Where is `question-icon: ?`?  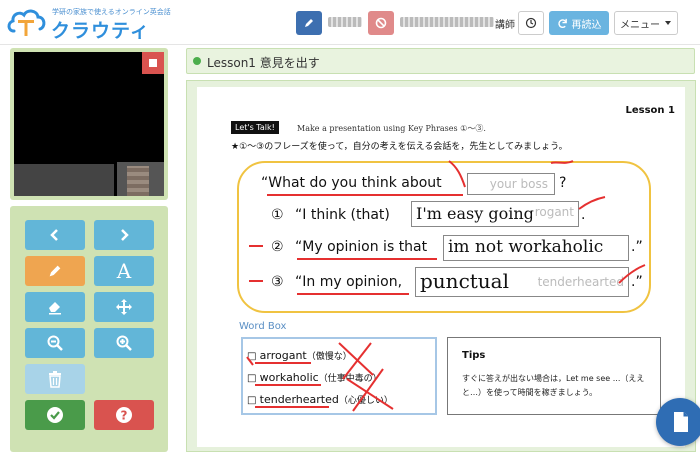 question-icon: ? is located at coordinates (124, 415).